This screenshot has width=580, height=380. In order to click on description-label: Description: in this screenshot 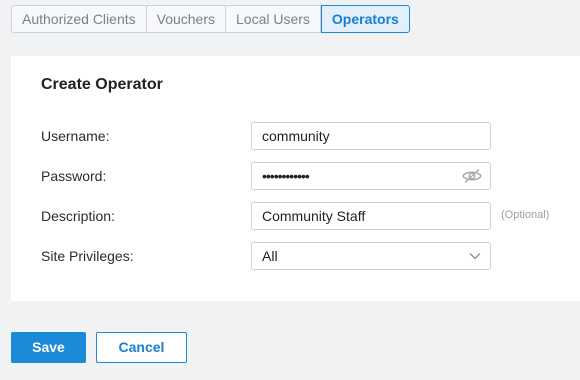, I will do `click(78, 216)`.